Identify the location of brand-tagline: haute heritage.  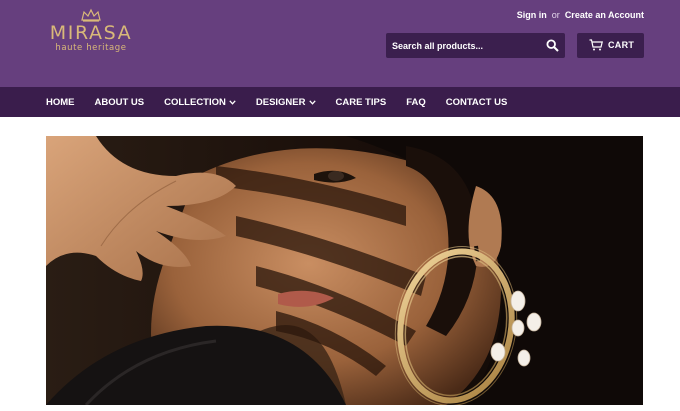
(91, 48).